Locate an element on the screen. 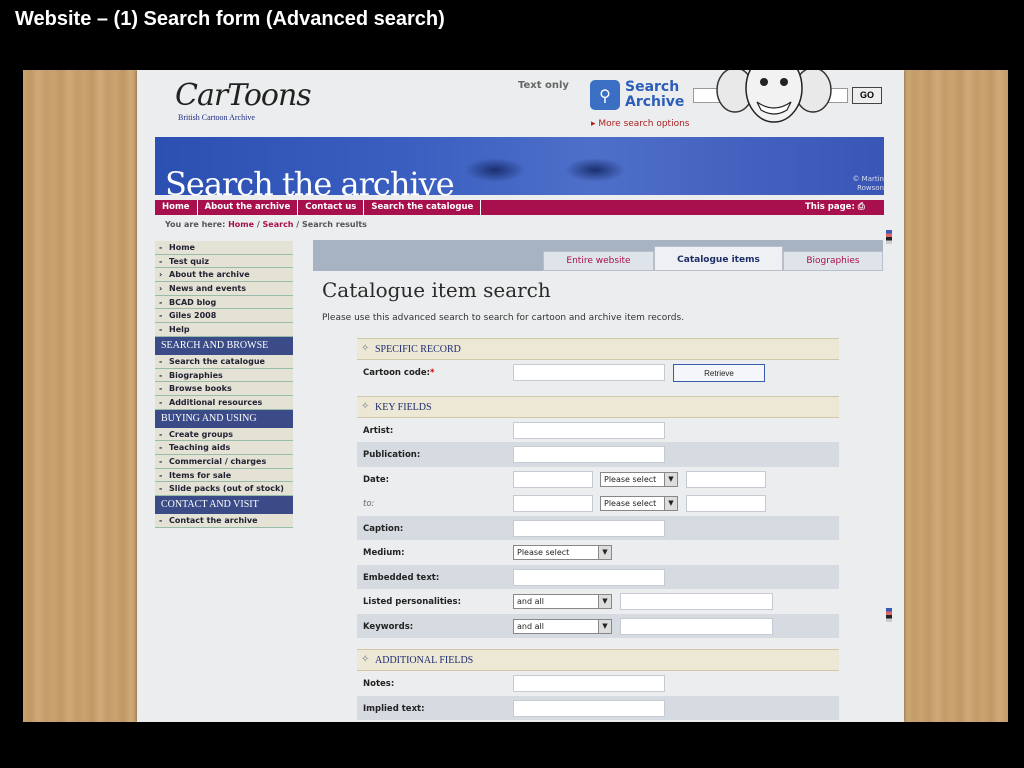 The width and height of the screenshot is (1024, 768). sidebar-item-label: Home is located at coordinates (182, 247).